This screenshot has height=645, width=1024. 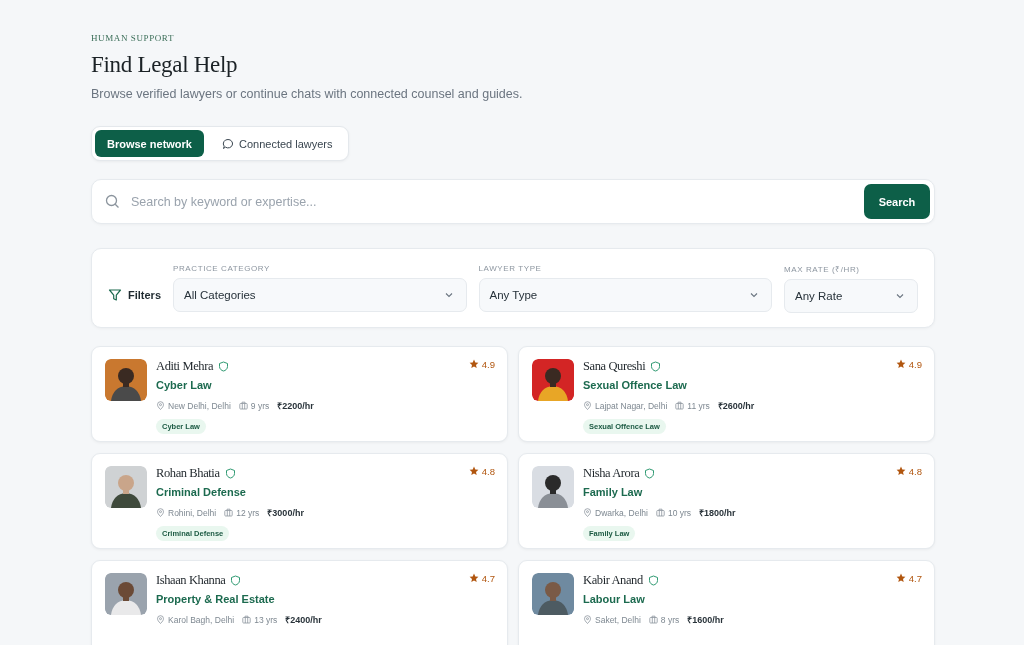 I want to click on lawyer-card: Ishaan Khanna Property & Real Estate Karol Bagh, Delhi 13 yrs ₹2400/hr 4.7, so click(x=299, y=602).